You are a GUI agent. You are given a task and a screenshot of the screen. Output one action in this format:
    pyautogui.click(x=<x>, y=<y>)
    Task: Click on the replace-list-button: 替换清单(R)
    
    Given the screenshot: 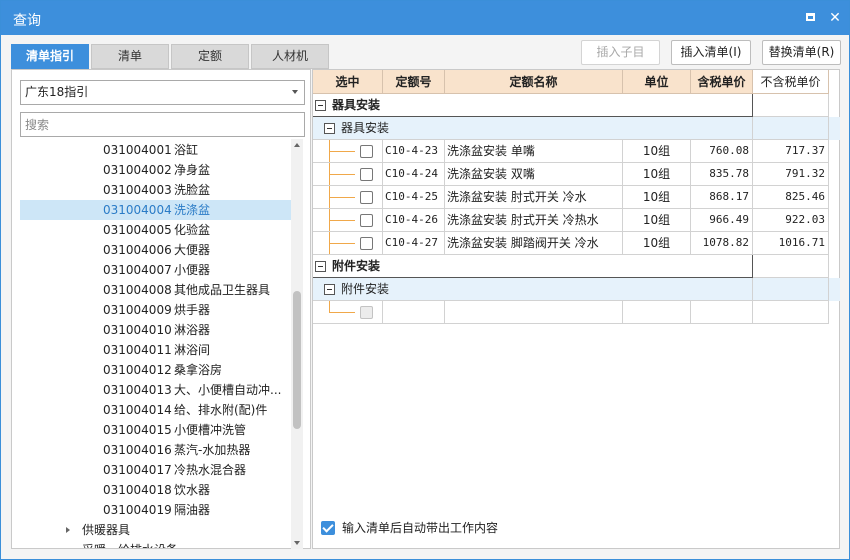 What is the action you would take?
    pyautogui.click(x=801, y=52)
    